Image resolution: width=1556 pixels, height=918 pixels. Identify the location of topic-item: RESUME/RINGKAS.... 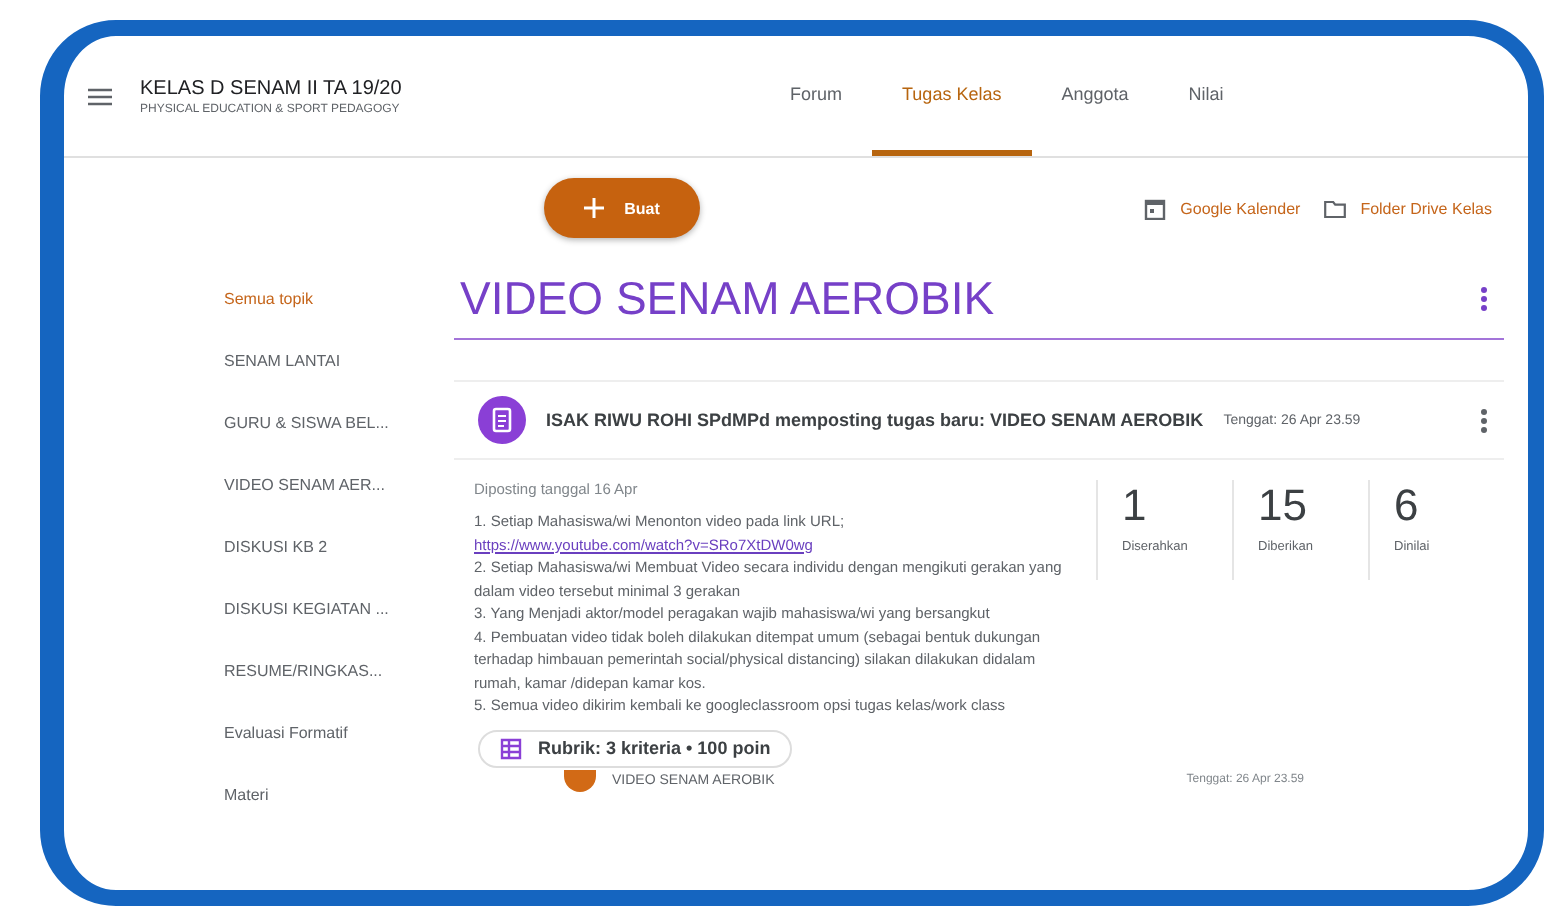
(303, 671).